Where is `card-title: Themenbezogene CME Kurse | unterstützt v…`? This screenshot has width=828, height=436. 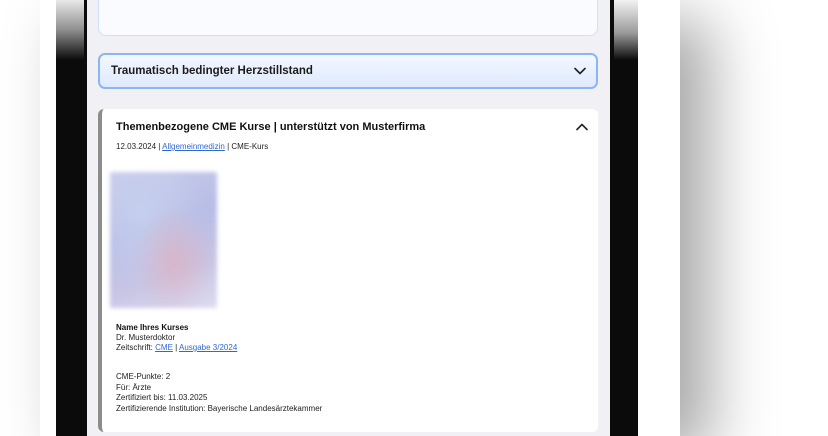 card-title: Themenbezogene CME Kurse | unterstützt v… is located at coordinates (271, 127).